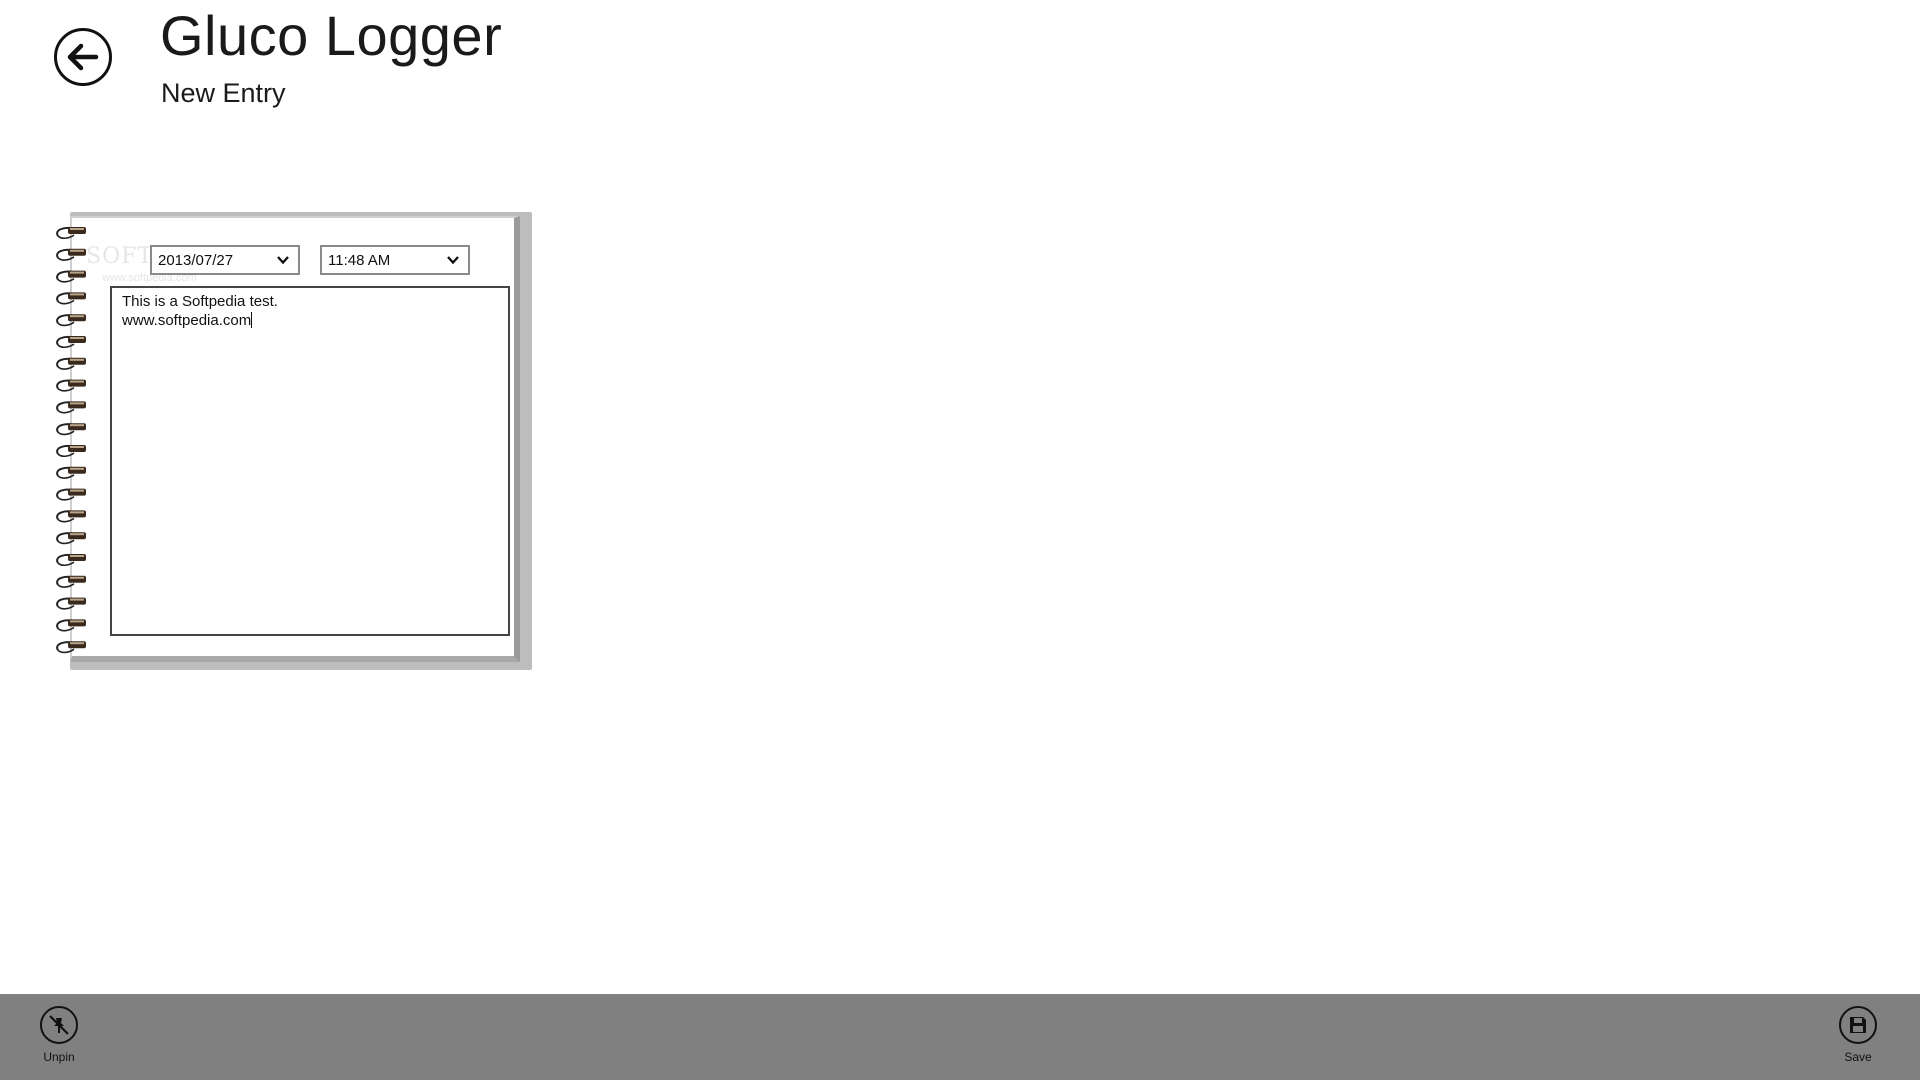  What do you see at coordinates (331, 35) in the screenshot?
I see `app-title: Gluco Logger` at bounding box center [331, 35].